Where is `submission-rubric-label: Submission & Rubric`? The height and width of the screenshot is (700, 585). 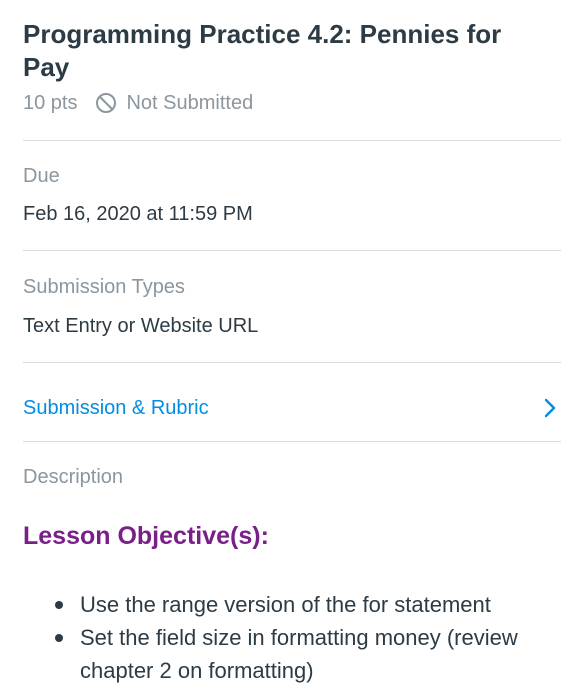 submission-rubric-label: Submission & Rubric is located at coordinates (116, 407).